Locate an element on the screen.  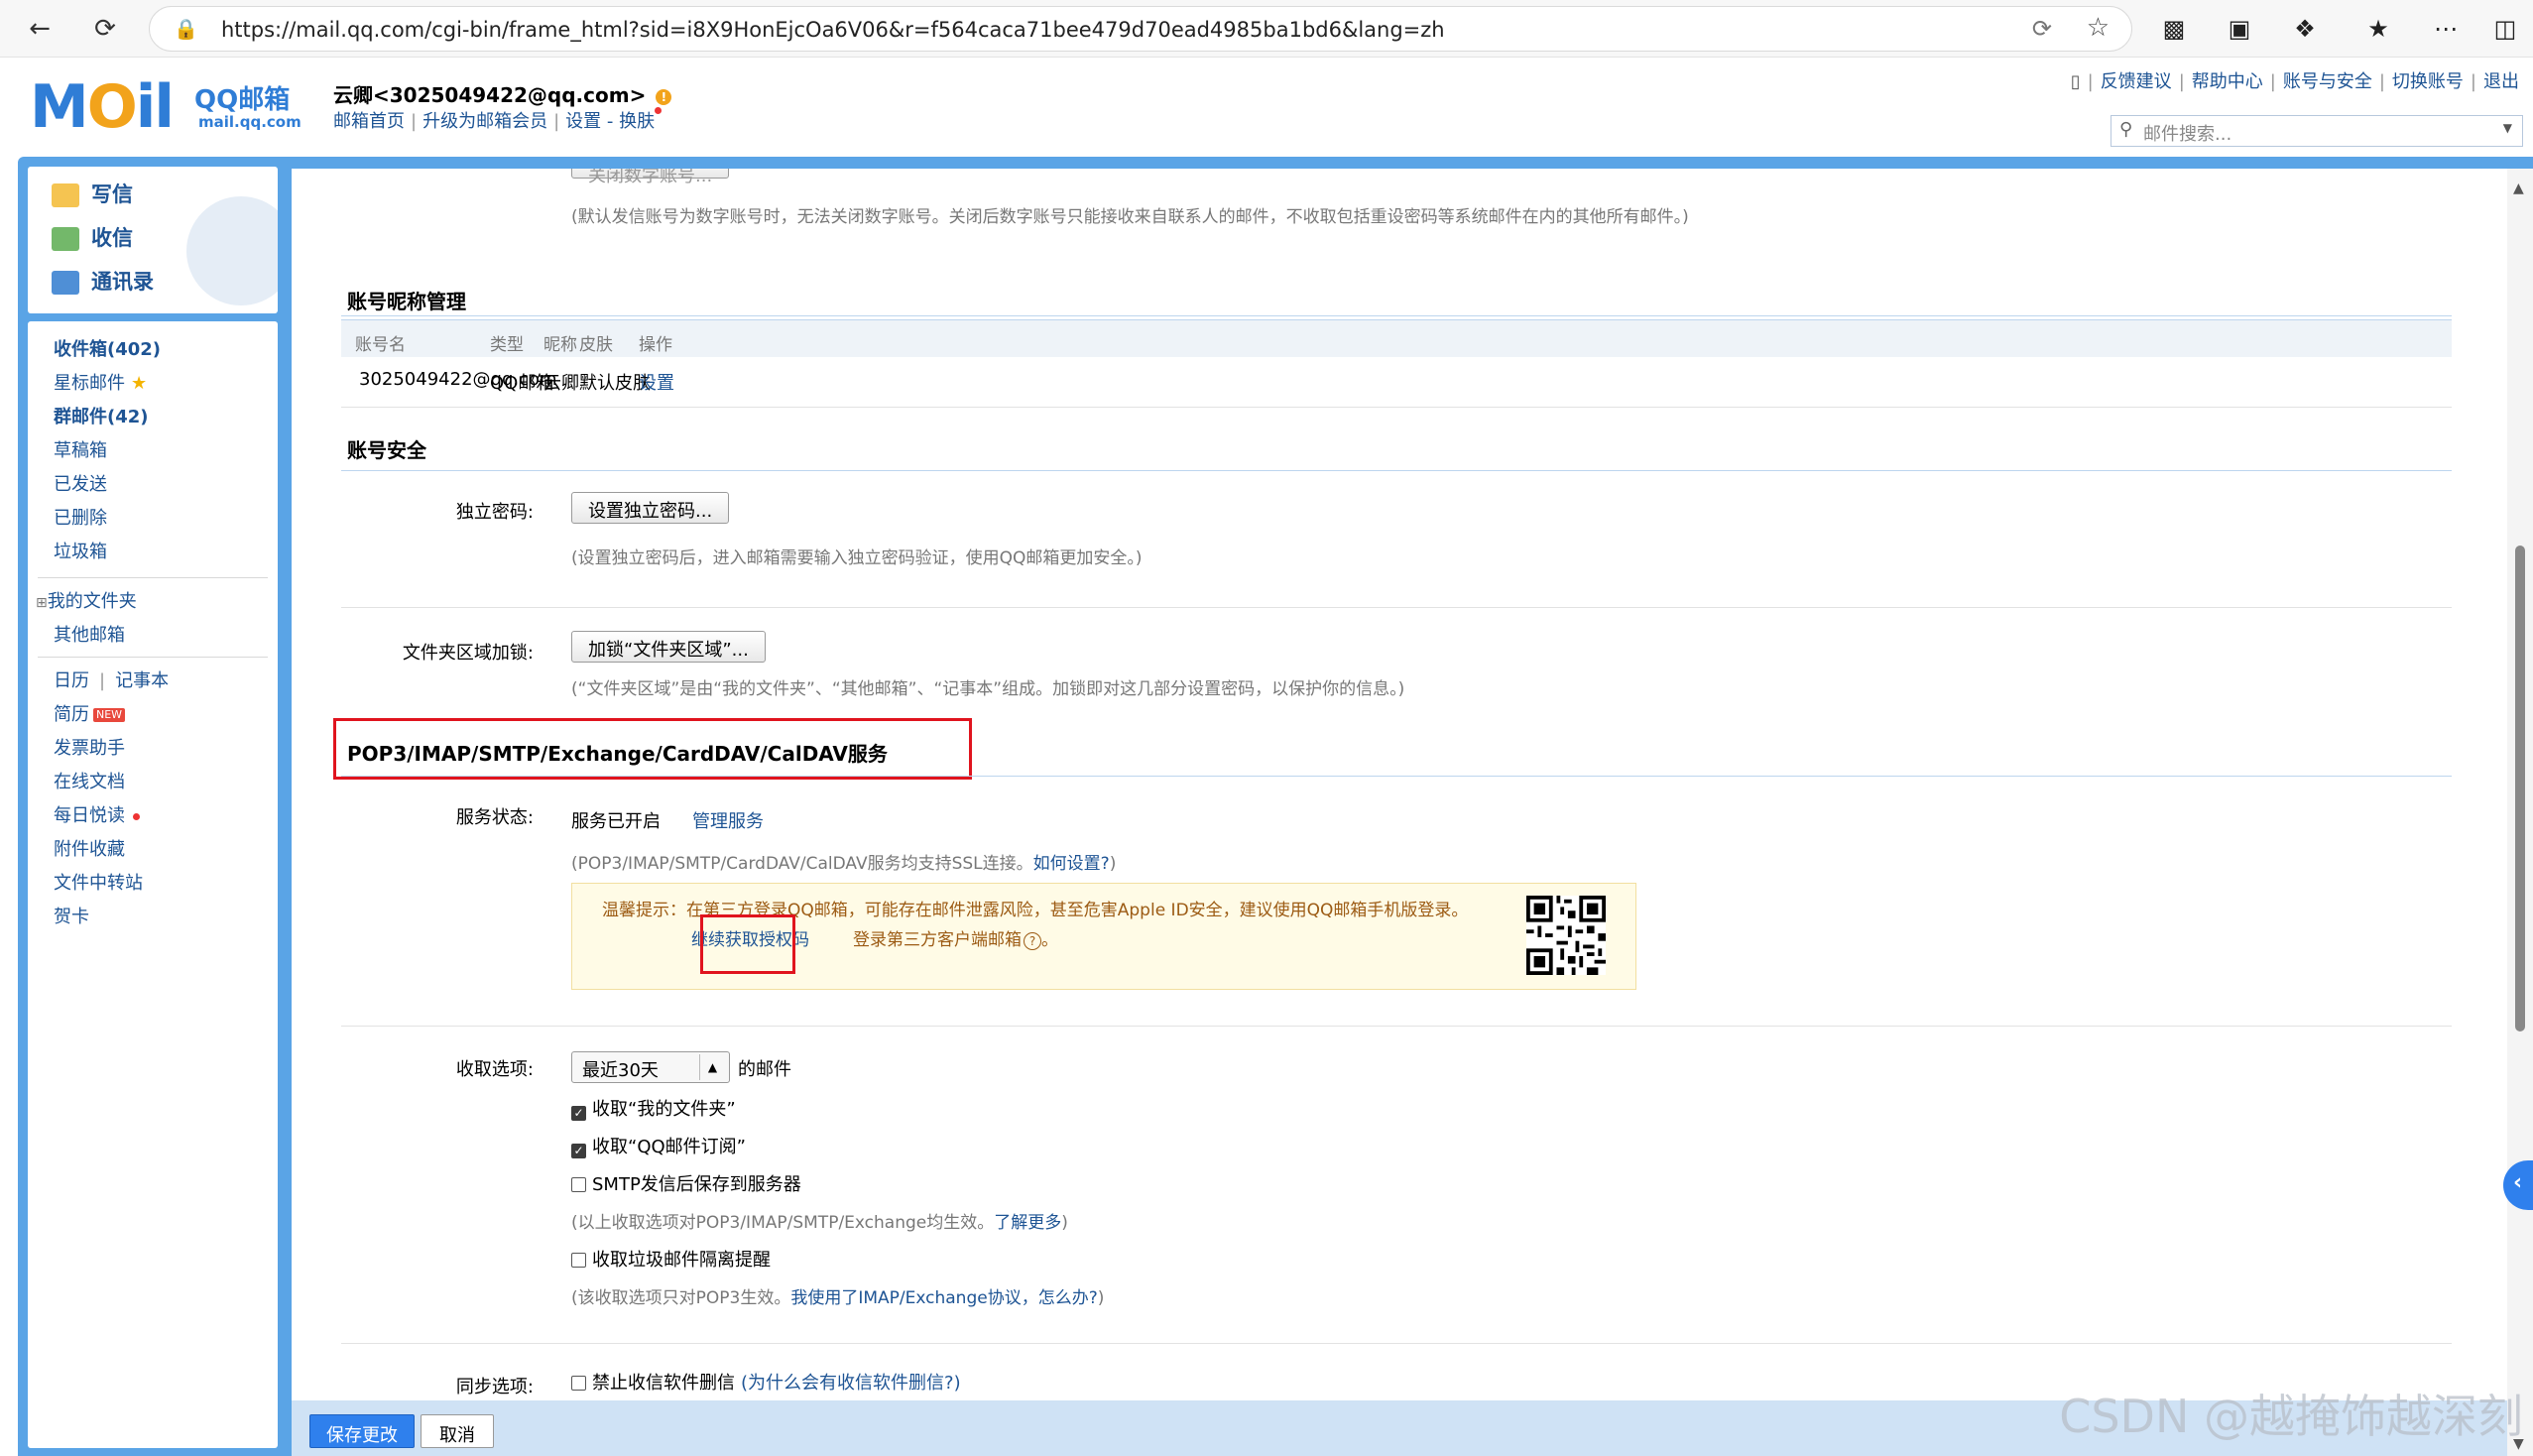
scrollbar-thumb is located at coordinates (2520, 788).